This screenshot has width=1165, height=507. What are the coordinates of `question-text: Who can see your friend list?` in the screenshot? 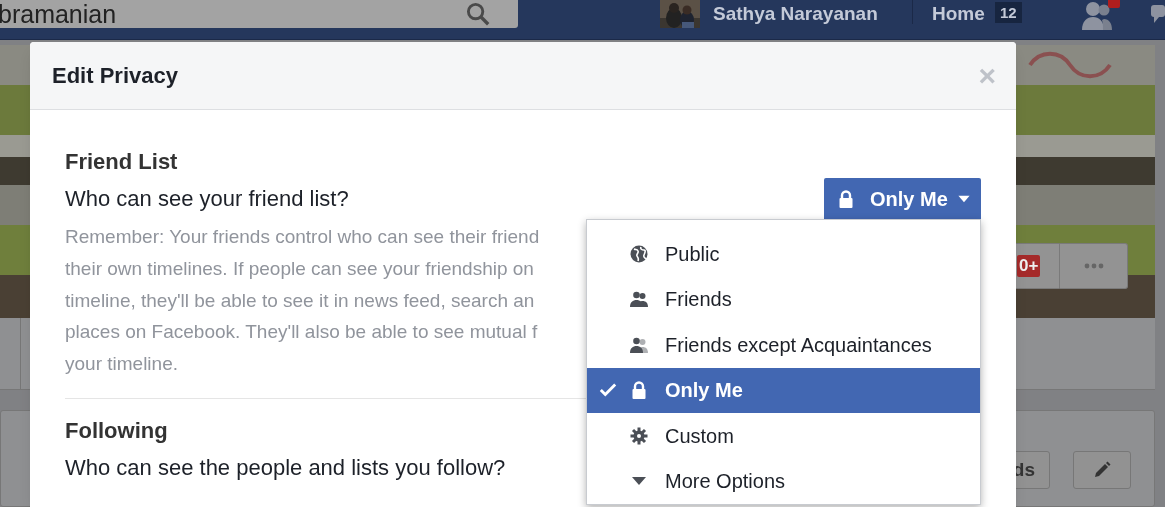 It's located at (207, 199).